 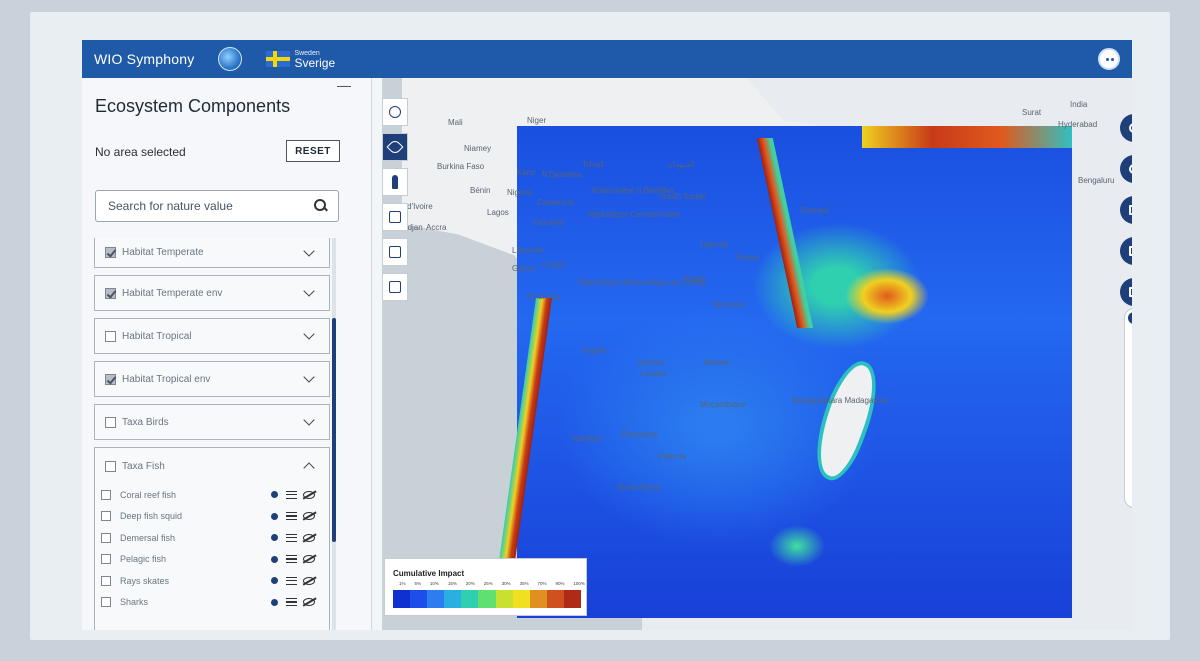 I want to click on country-label-local: Sverige, so click(x=315, y=62).